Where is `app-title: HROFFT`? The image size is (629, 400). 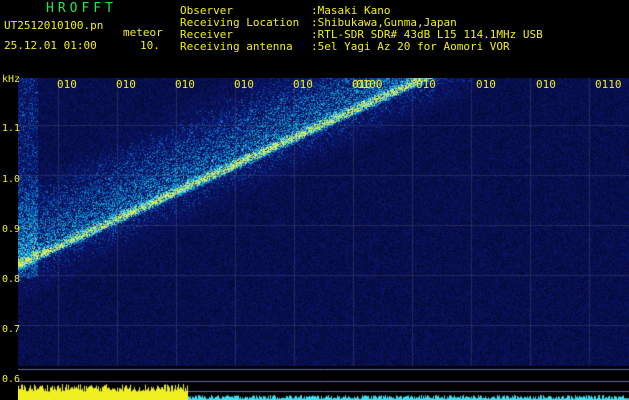
app-title: HROFFT is located at coordinates (81, 8).